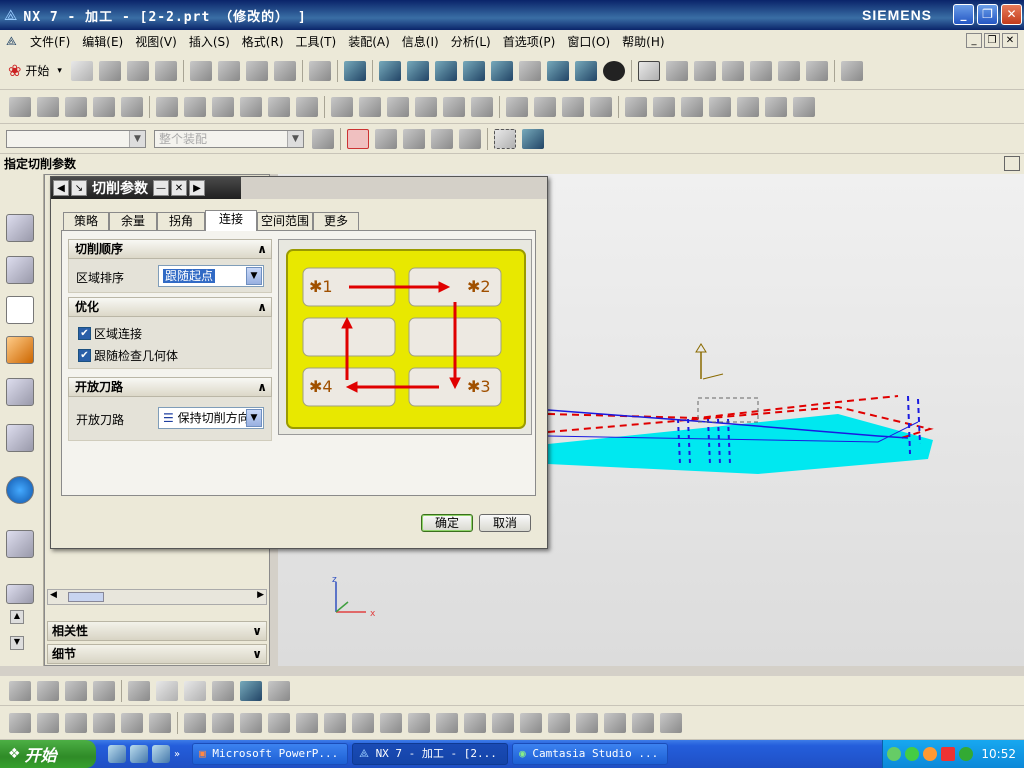  I want to click on sketch-icon, so click(139, 690).